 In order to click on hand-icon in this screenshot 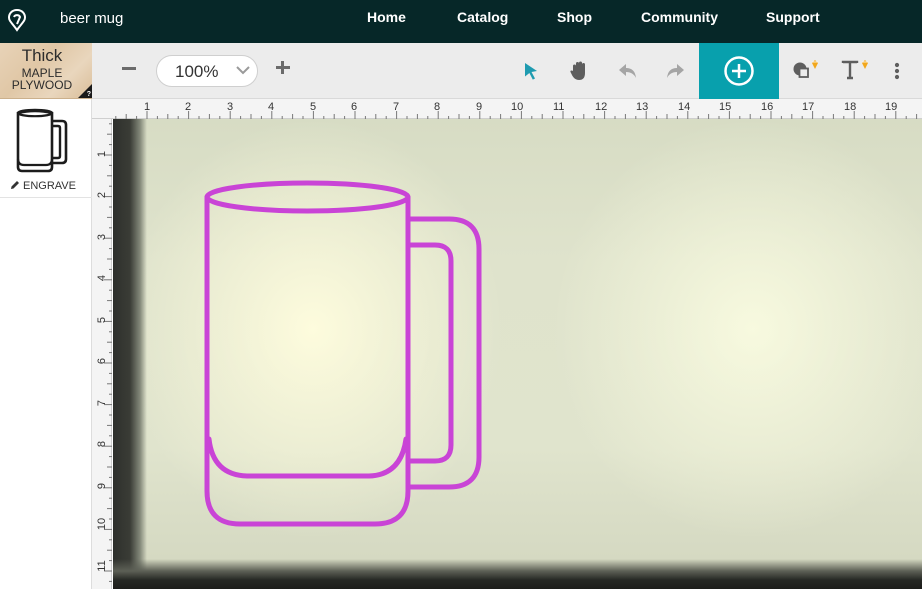, I will do `click(579, 71)`.